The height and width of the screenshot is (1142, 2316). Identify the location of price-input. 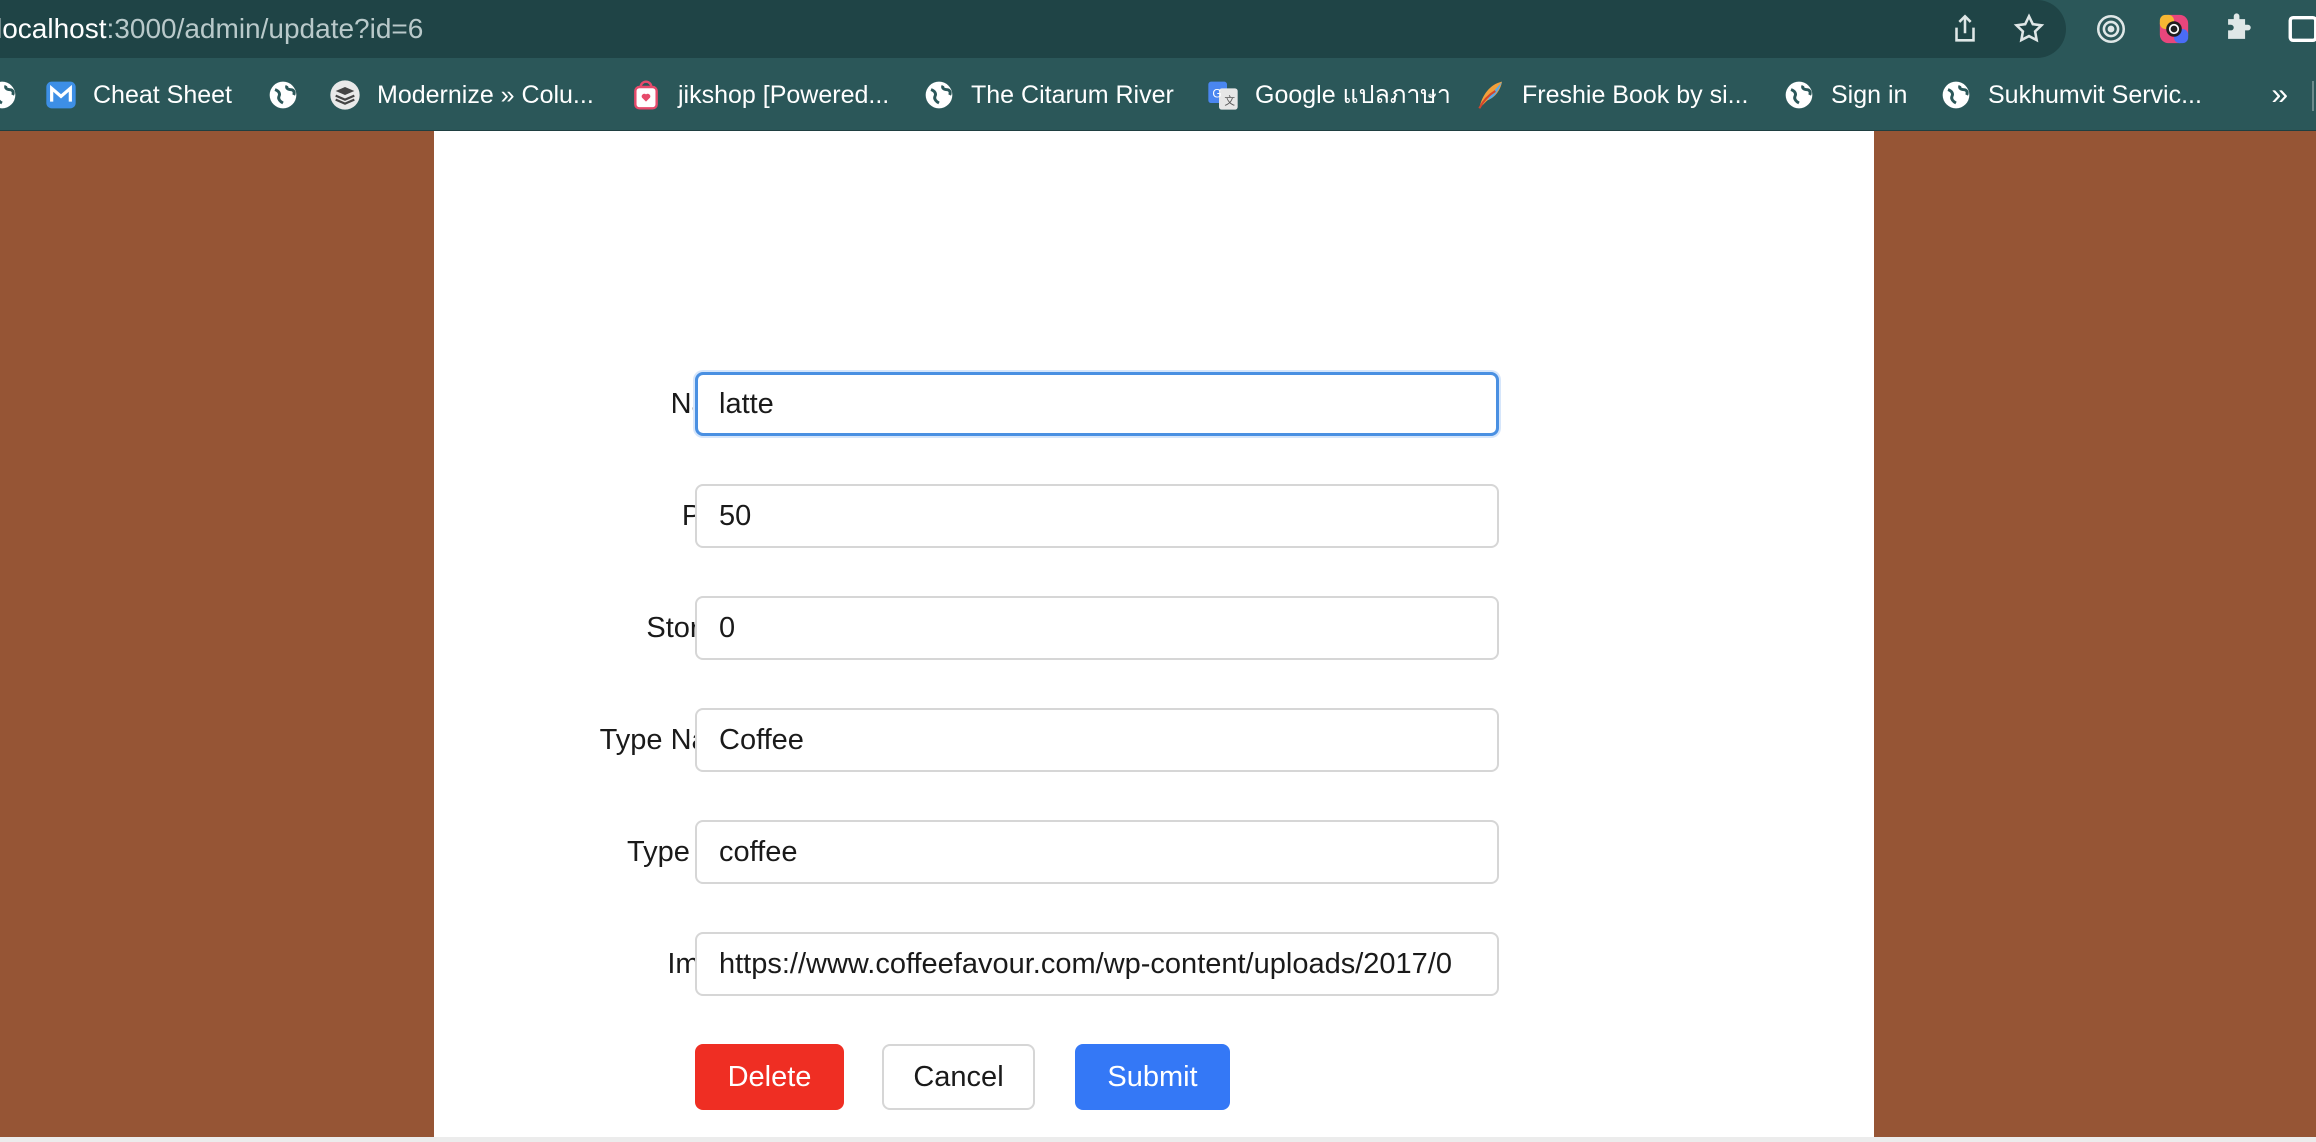
(1097, 516).